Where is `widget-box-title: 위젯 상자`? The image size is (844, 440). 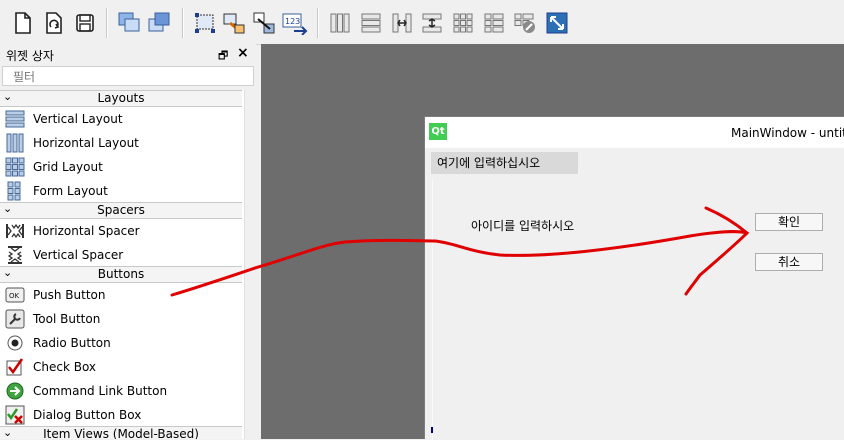
widget-box-title: 위젯 상자 is located at coordinates (30, 56).